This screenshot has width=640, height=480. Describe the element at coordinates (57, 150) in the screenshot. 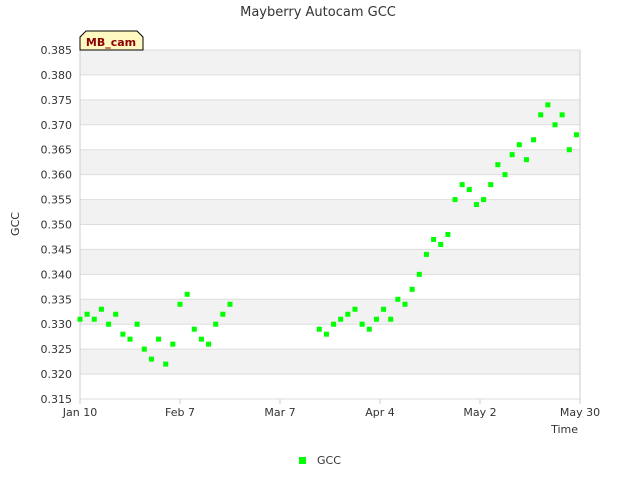

I see `y-tick-label: 0.365` at that location.